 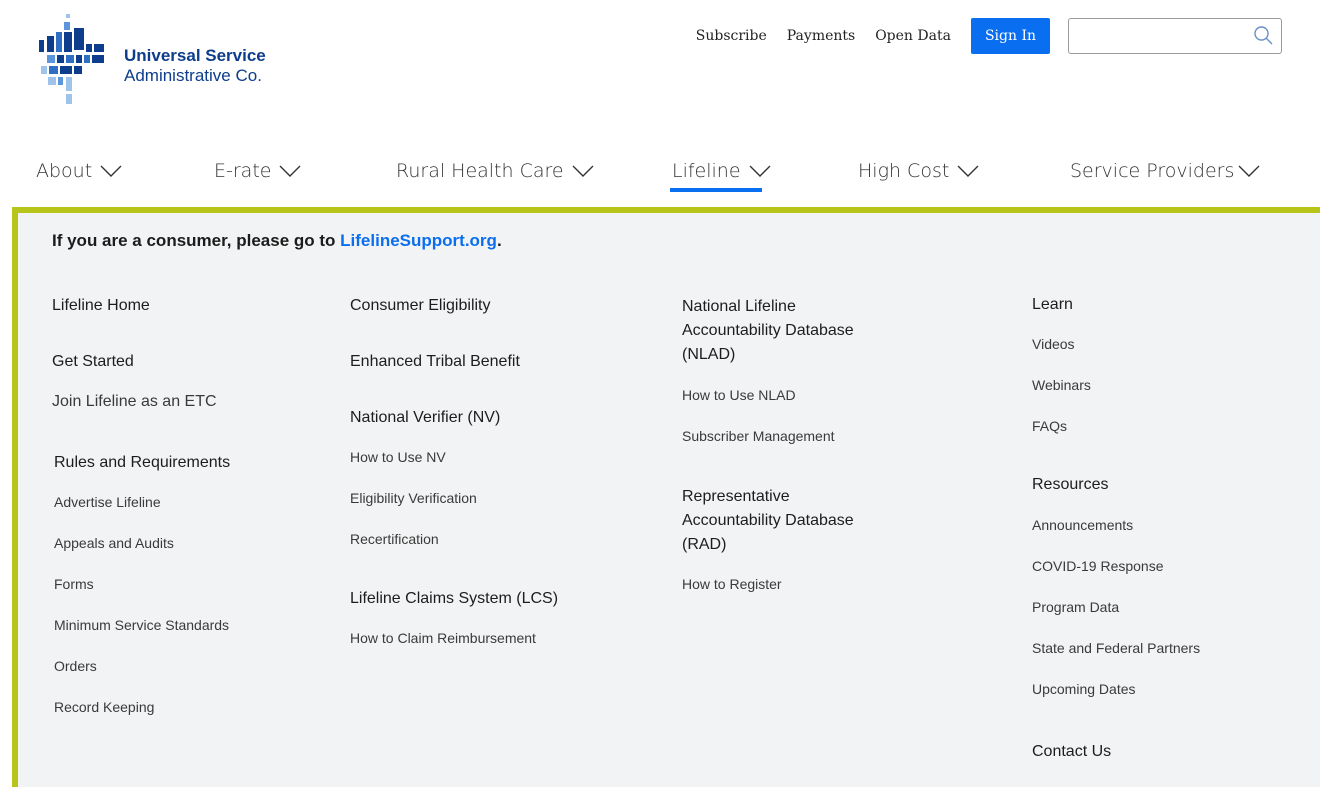 I want to click on search-input, so click(x=1162, y=36).